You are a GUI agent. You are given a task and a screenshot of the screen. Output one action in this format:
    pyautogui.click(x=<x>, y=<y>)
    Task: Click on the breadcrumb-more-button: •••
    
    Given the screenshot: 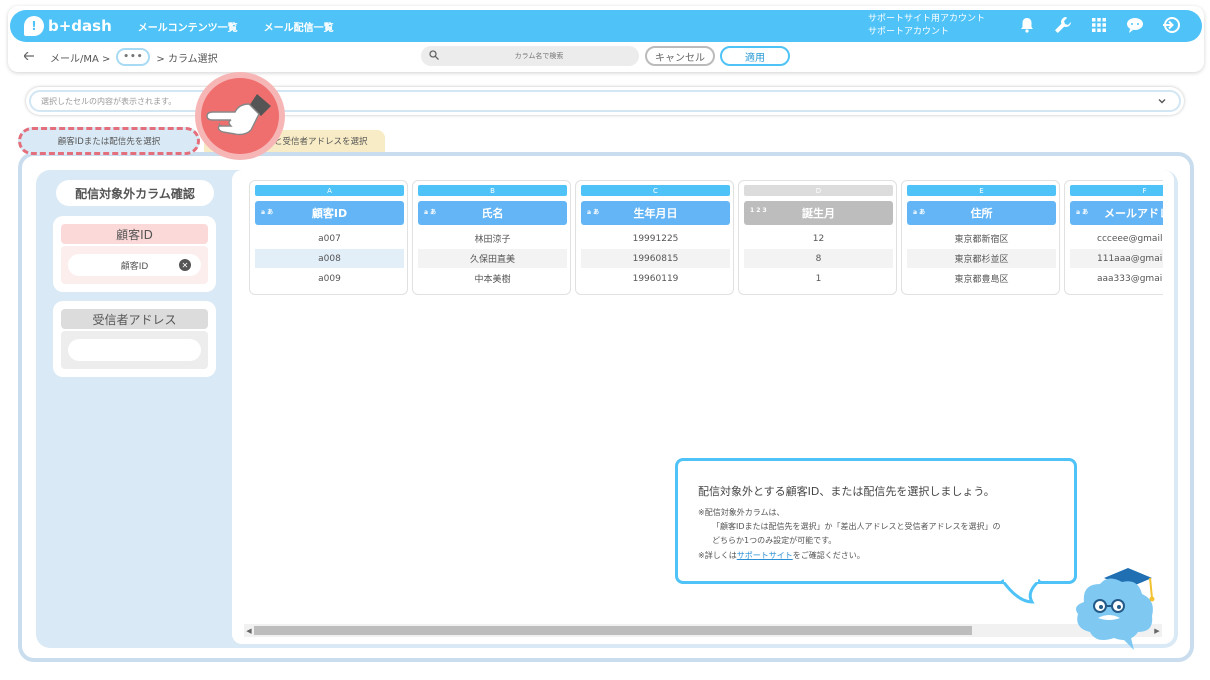 What is the action you would take?
    pyautogui.click(x=133, y=57)
    